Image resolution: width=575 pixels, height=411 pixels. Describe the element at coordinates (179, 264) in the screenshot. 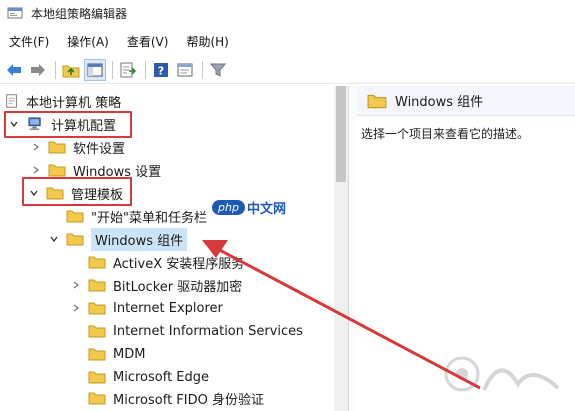

I see `tree-item-label: ActiveX 安装程序服务` at that location.